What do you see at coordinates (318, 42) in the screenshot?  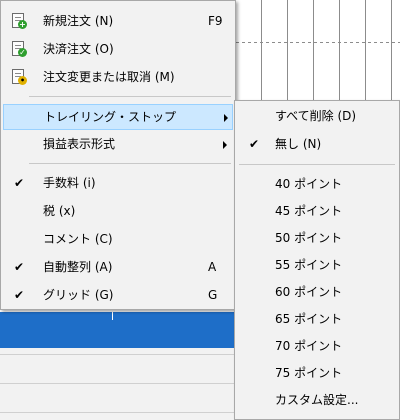 I see `chart-grid-line` at bounding box center [318, 42].